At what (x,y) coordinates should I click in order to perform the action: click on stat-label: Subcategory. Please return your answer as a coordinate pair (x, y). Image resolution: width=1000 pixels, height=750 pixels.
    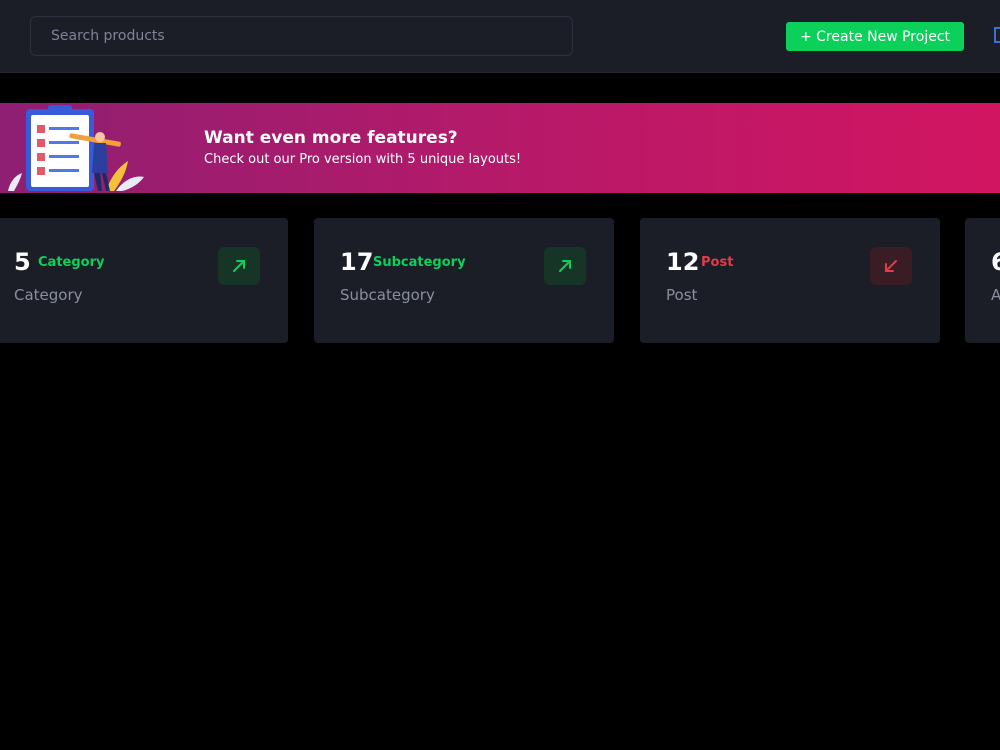
    Looking at the image, I should click on (387, 295).